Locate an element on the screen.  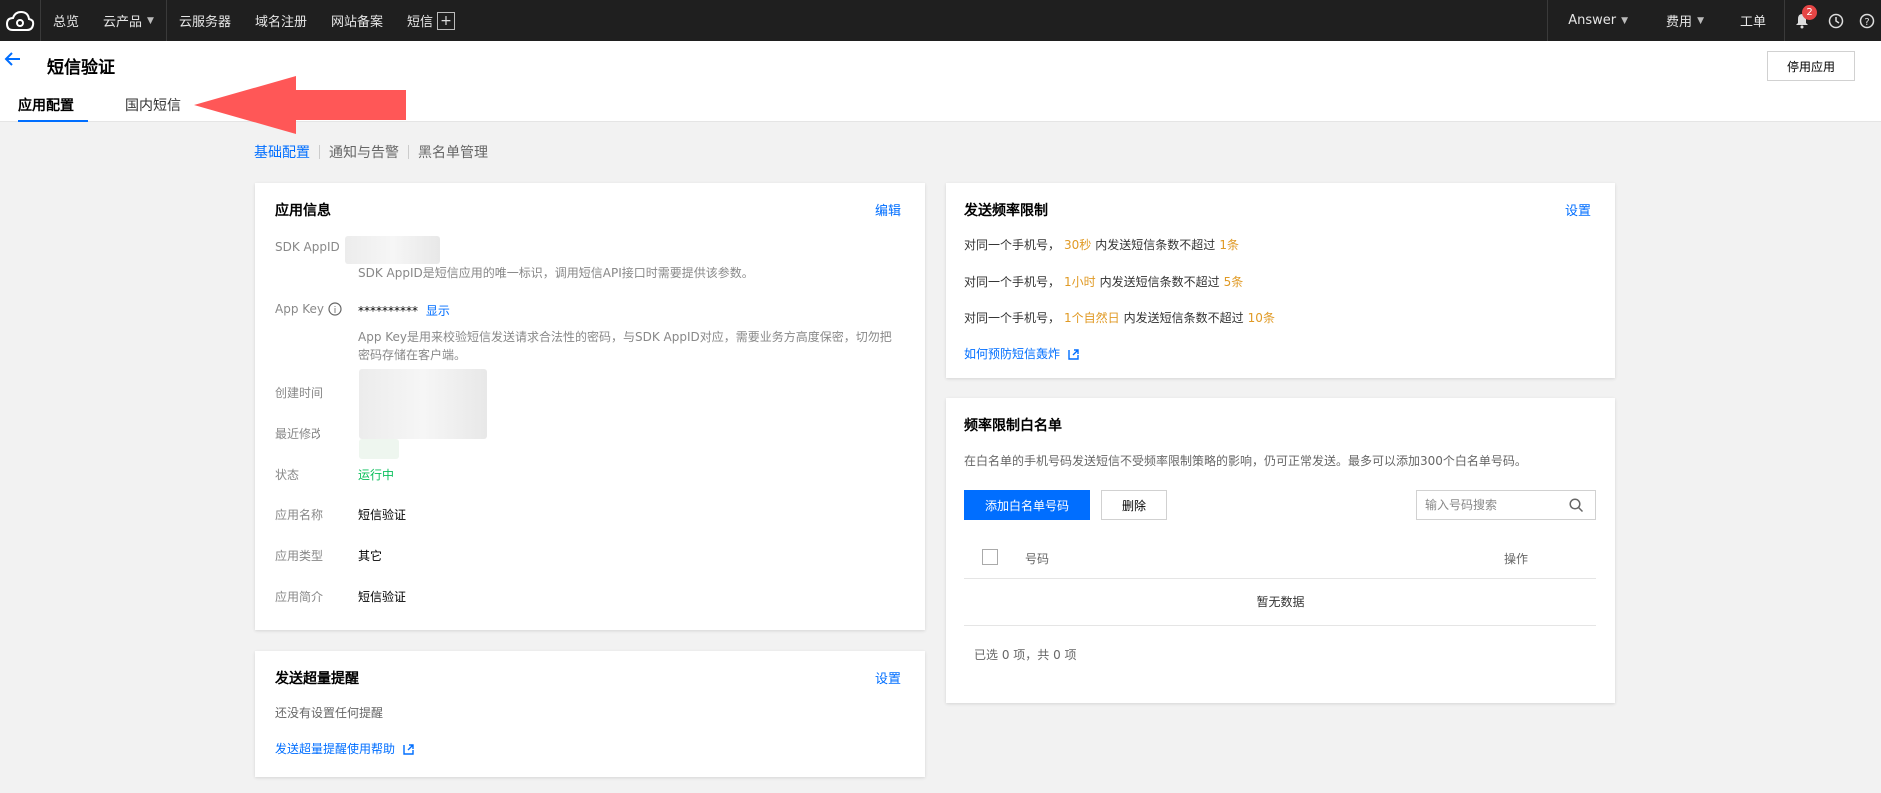
app-key-value-wrap: ********** 显示 is located at coordinates (404, 310).